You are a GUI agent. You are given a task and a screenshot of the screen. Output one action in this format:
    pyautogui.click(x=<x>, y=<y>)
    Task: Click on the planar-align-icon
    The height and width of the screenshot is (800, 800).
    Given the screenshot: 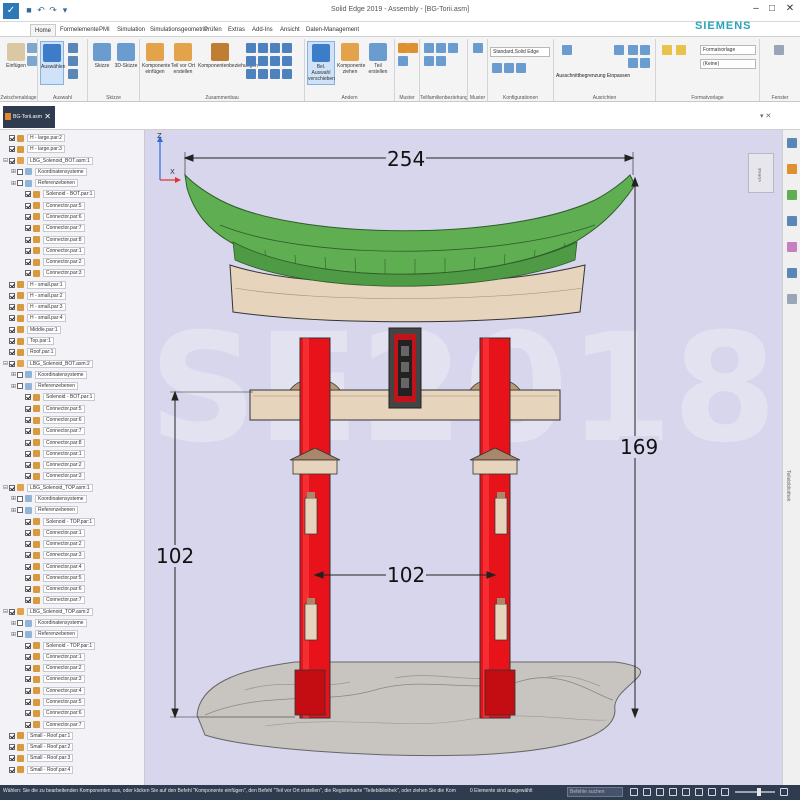 What is the action you would take?
    pyautogui.click(x=275, y=48)
    